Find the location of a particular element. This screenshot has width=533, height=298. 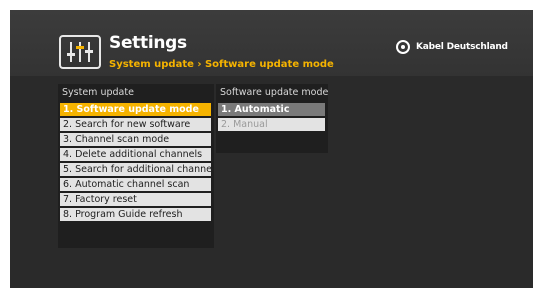

menu-item-search-additional-channels: 5. Search for additional channels is located at coordinates (135, 169).